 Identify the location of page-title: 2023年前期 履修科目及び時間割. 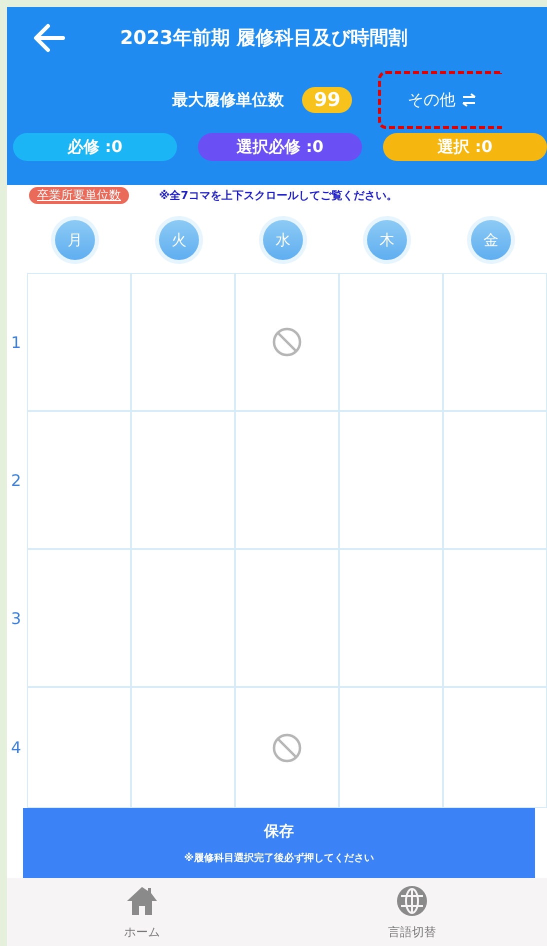
(264, 38).